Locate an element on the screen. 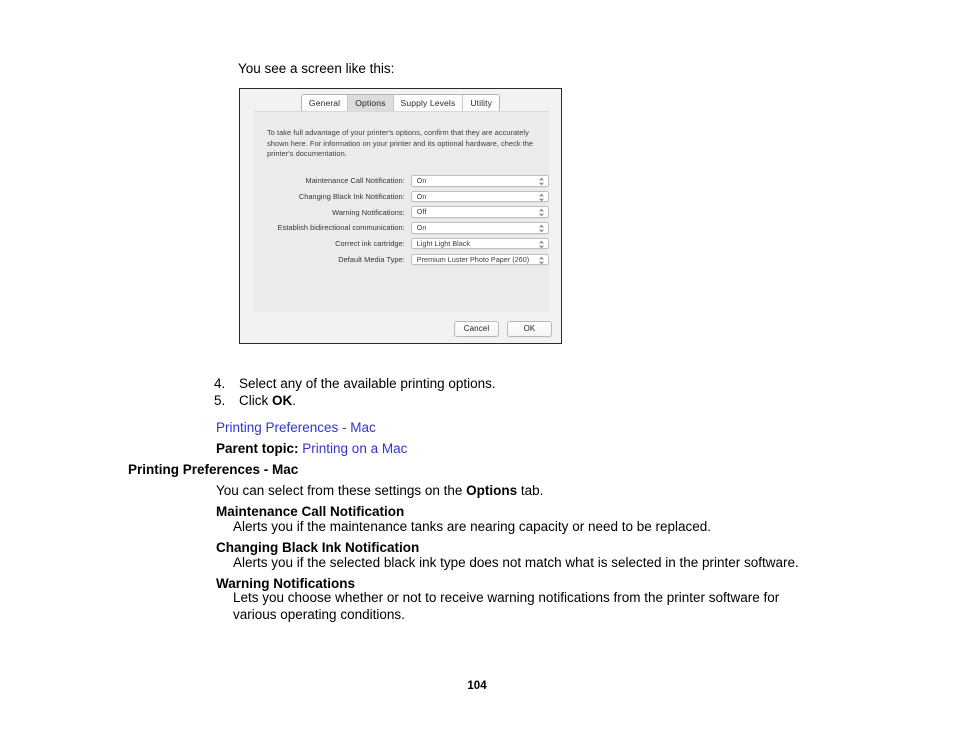 The height and width of the screenshot is (738, 954). establish-bidirectional-communication-select: On is located at coordinates (479, 228).